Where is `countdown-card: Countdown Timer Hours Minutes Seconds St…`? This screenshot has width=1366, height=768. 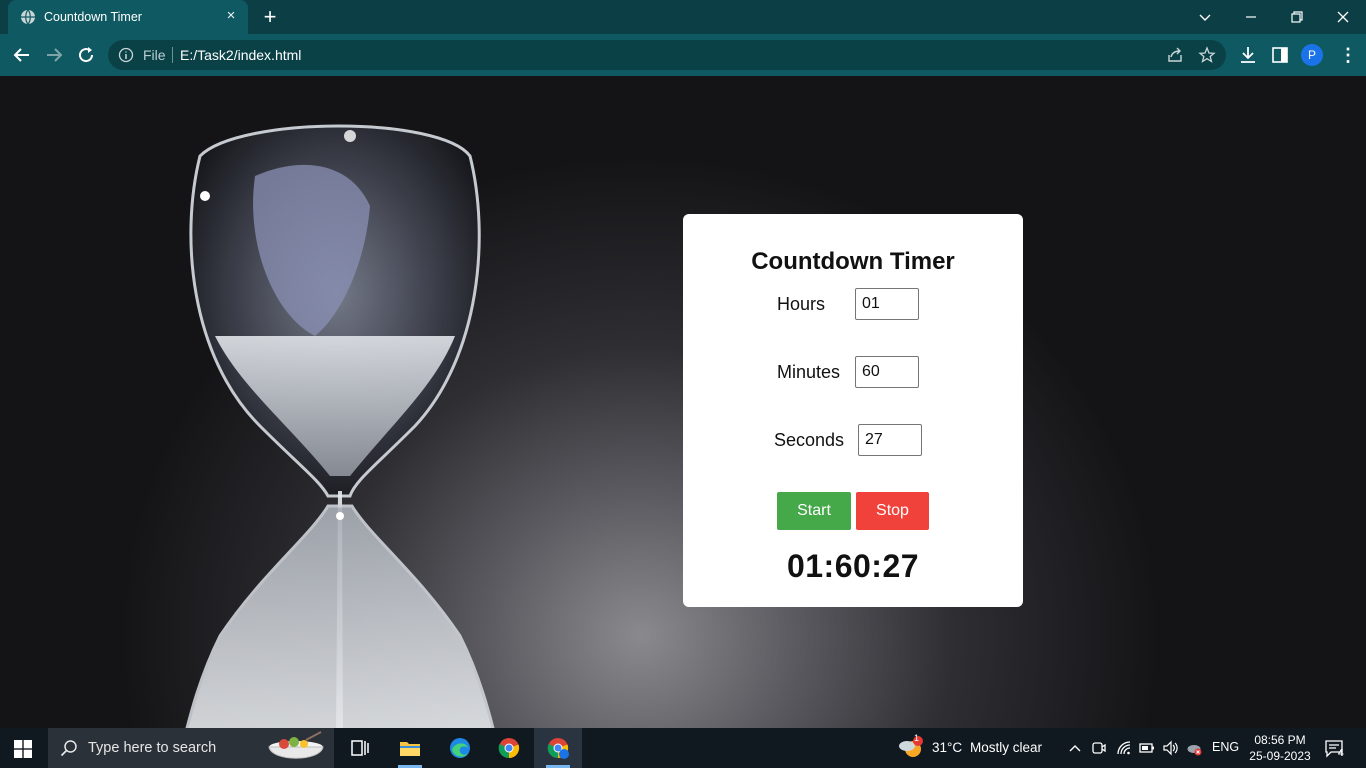
countdown-card: Countdown Timer Hours Minutes Seconds St… is located at coordinates (853, 410).